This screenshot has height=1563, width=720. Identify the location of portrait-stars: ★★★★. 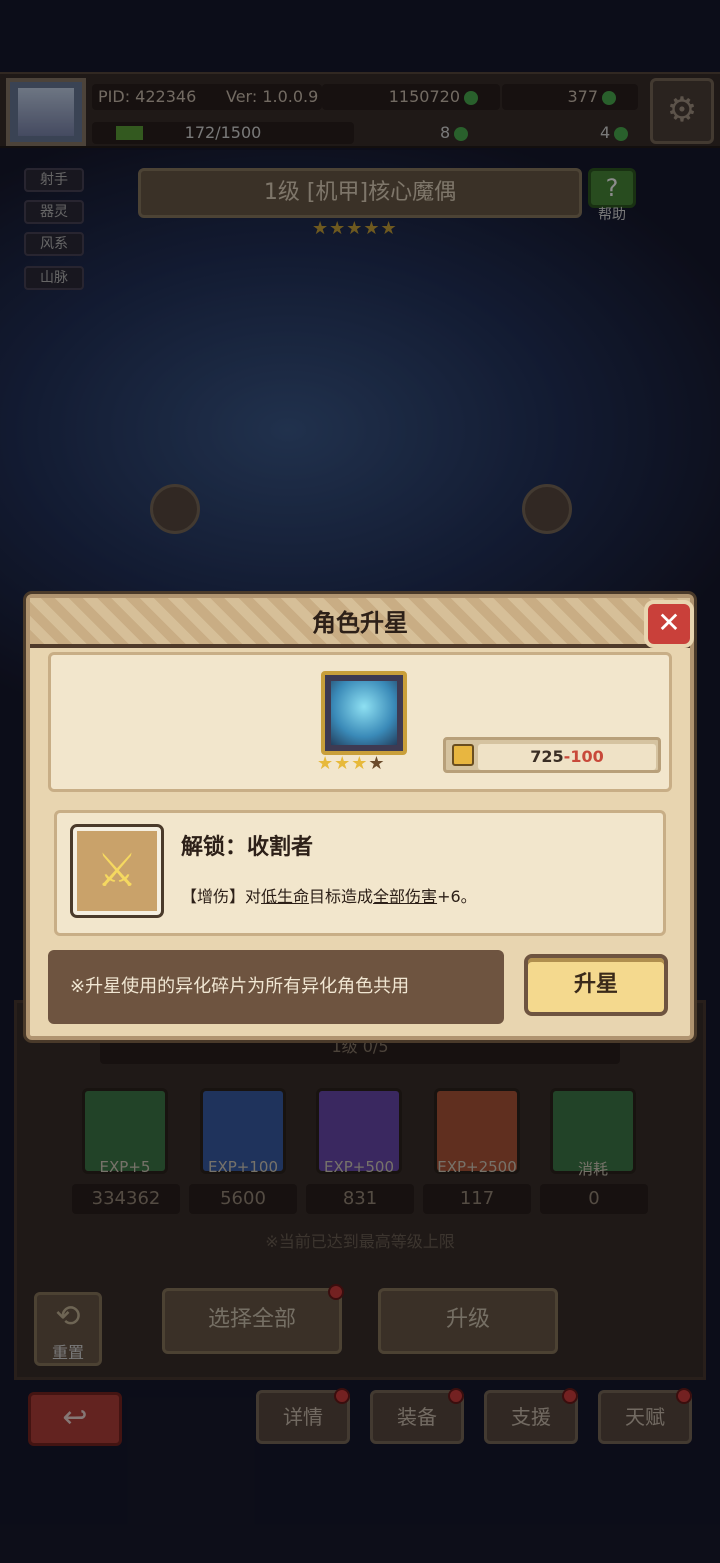
(351, 763).